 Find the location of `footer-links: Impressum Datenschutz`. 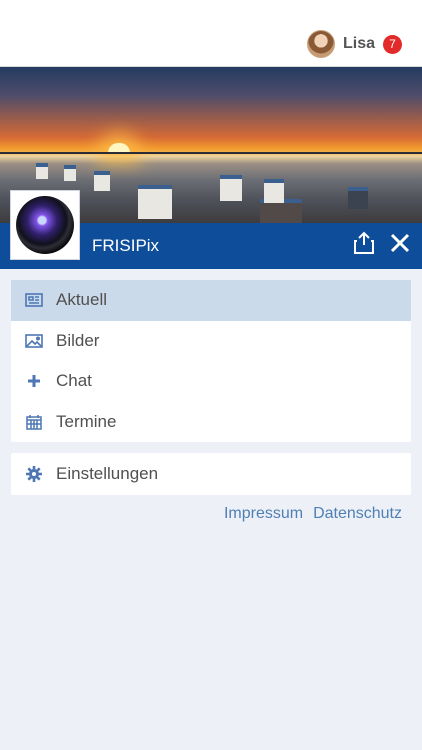

footer-links: Impressum Datenschutz is located at coordinates (313, 514).